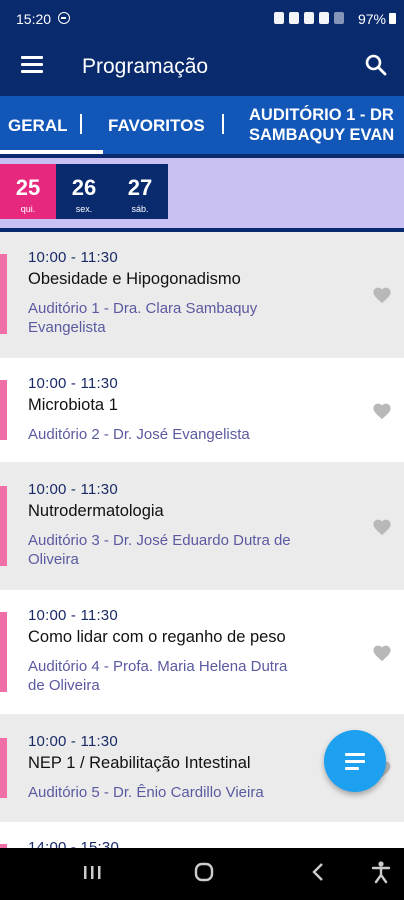 The width and height of the screenshot is (404, 900). Describe the element at coordinates (84, 187) in the screenshot. I see `date-day: 26` at that location.